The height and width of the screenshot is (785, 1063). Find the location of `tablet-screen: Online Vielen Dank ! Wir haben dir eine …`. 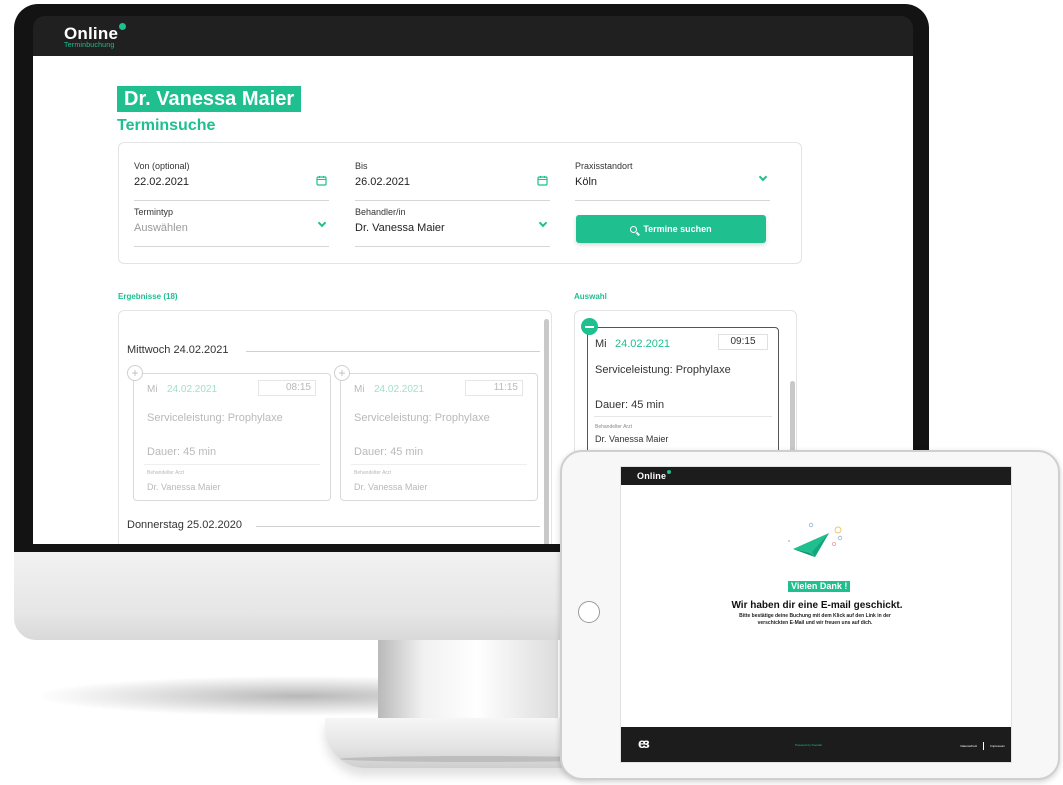

tablet-screen: Online Vielen Dank ! Wir haben dir eine … is located at coordinates (816, 614).